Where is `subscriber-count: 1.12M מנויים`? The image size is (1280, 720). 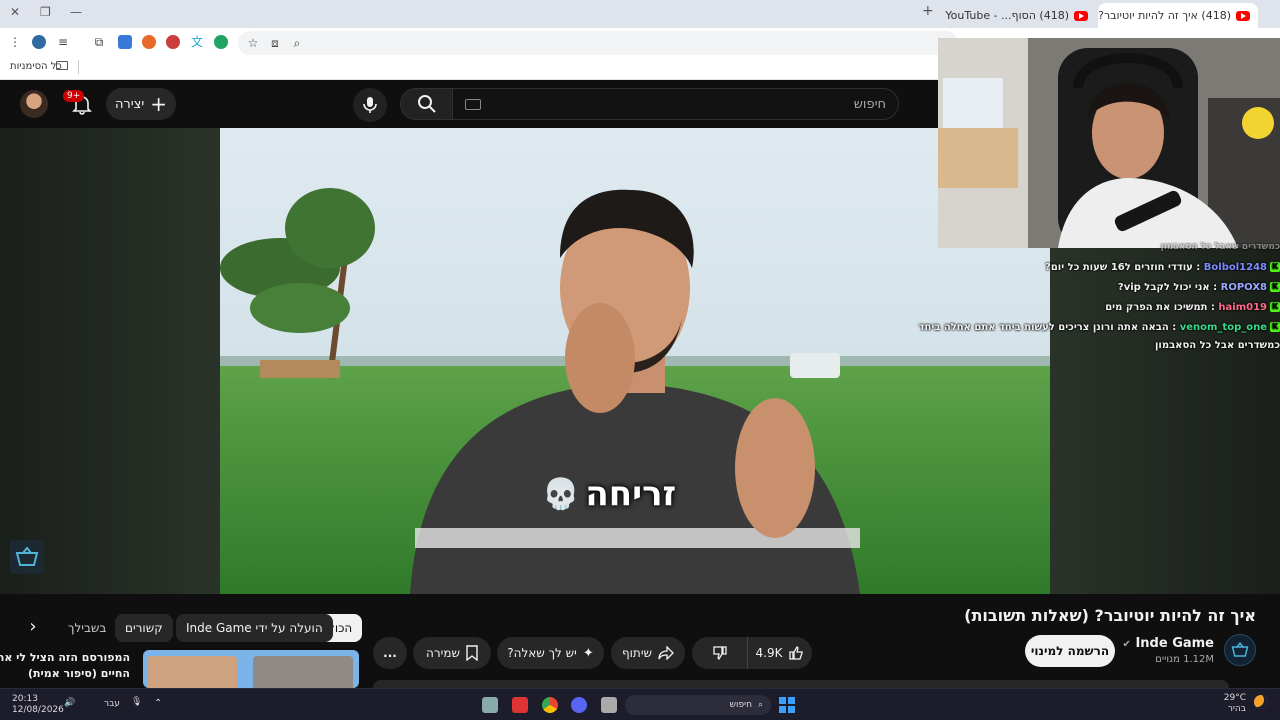
subscriber-count: 1.12M מנויים is located at coordinates (1184, 659).